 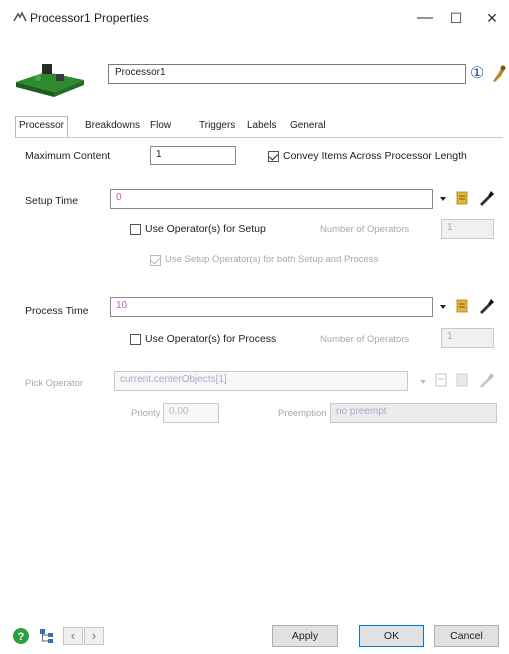 What do you see at coordinates (486, 306) in the screenshot?
I see `process-time-picker-icon` at bounding box center [486, 306].